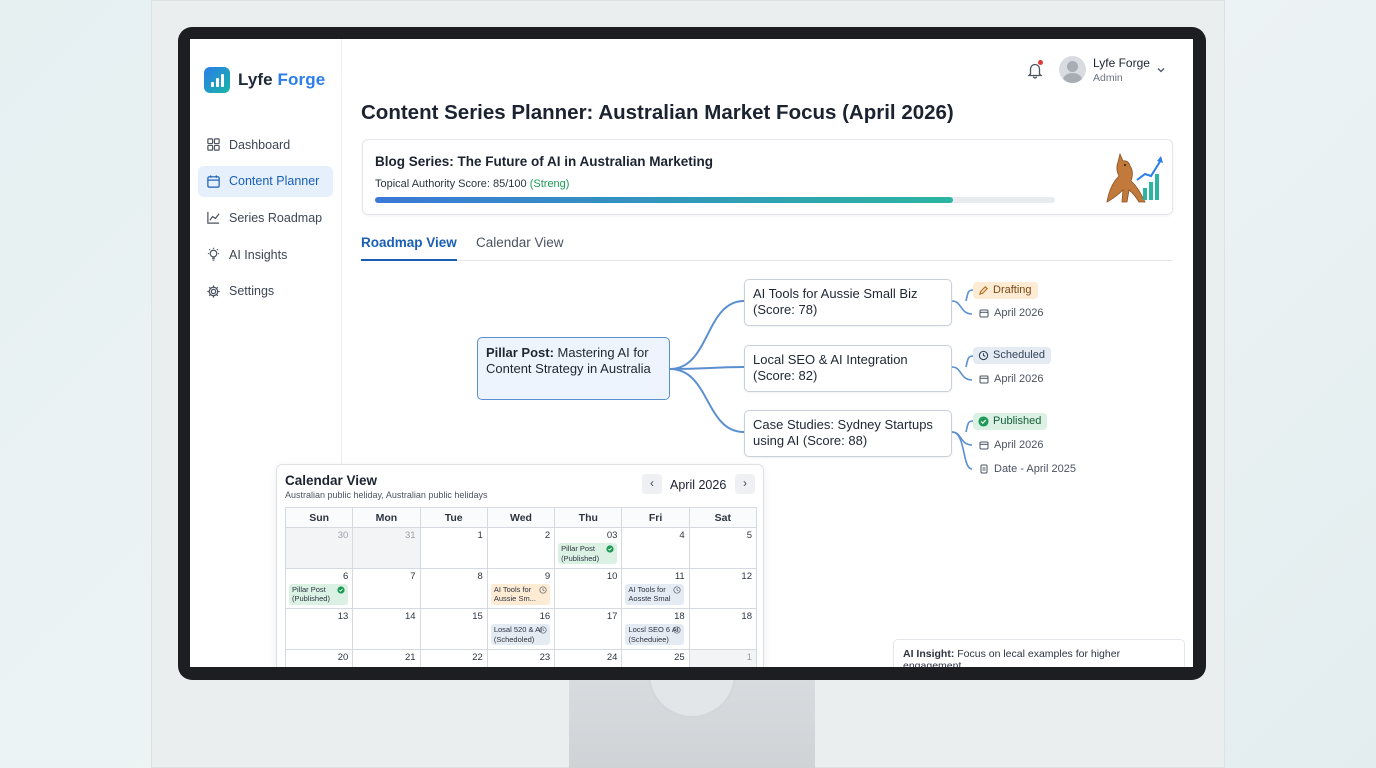 The image size is (1376, 768). Describe the element at coordinates (723, 548) in the screenshot. I see `calendar-day: 5` at that location.